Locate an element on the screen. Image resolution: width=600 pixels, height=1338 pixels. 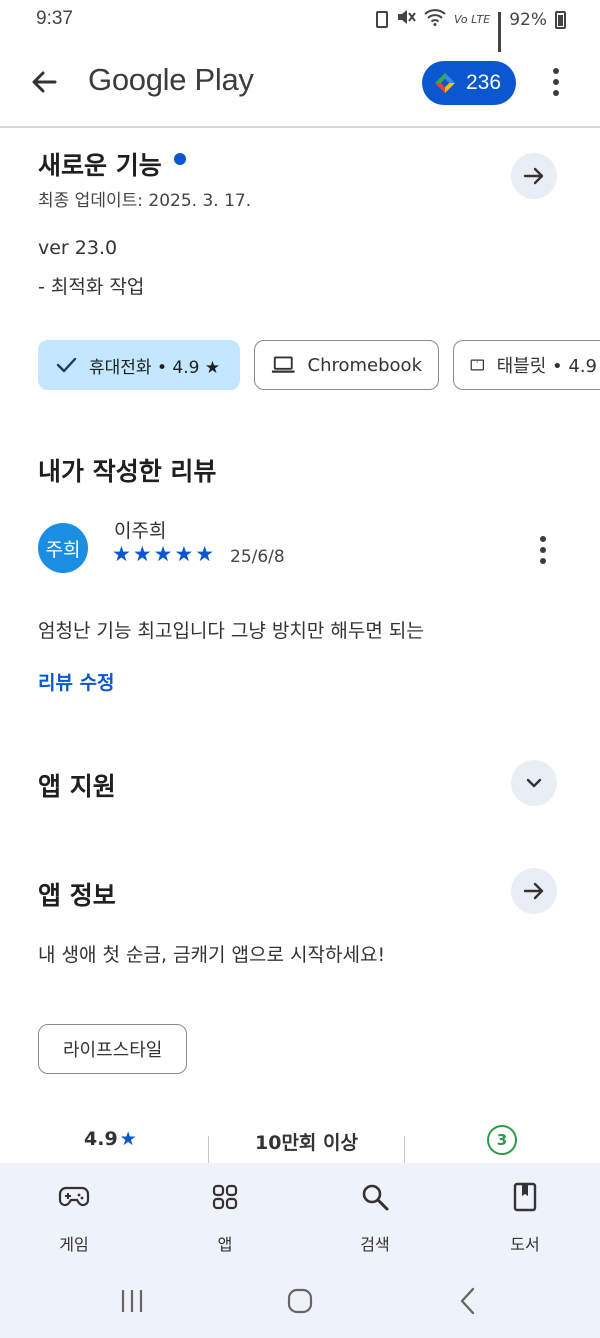
age-rating-badge: 3 is located at coordinates (502, 1140).